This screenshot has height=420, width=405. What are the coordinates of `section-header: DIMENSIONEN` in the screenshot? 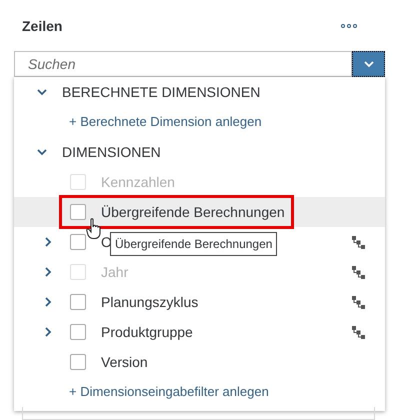 It's located at (111, 152).